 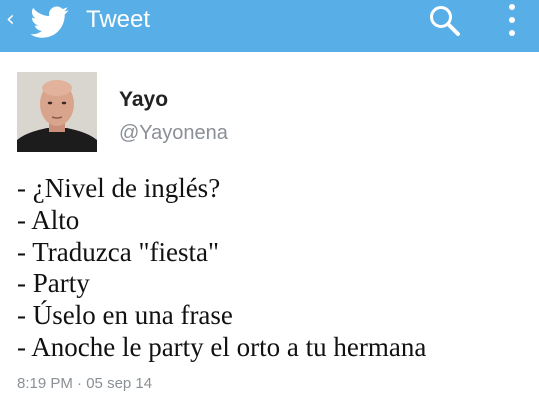 I want to click on tweet-time: 8:19 PM, so click(x=45, y=383).